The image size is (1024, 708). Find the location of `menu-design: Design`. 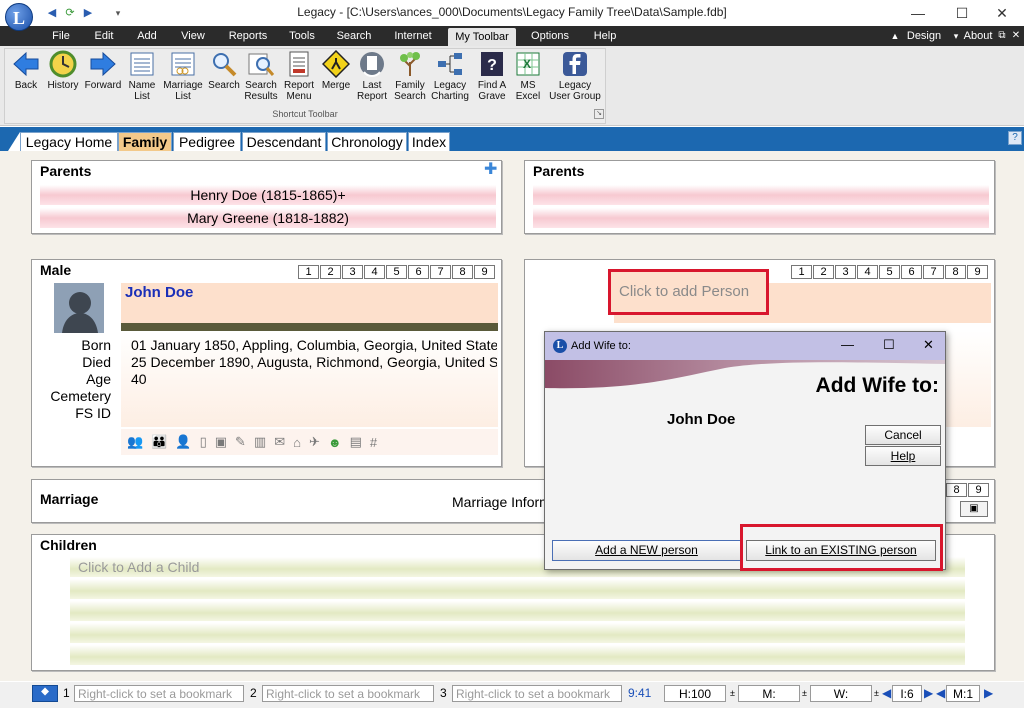

menu-design: Design is located at coordinates (924, 36).